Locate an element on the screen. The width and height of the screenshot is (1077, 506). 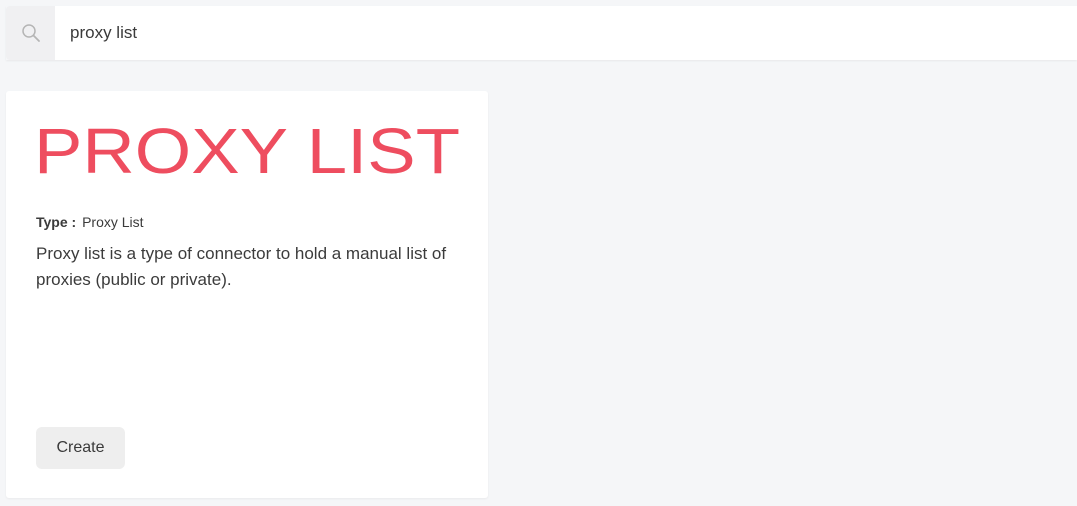
search-icon is located at coordinates (30, 33).